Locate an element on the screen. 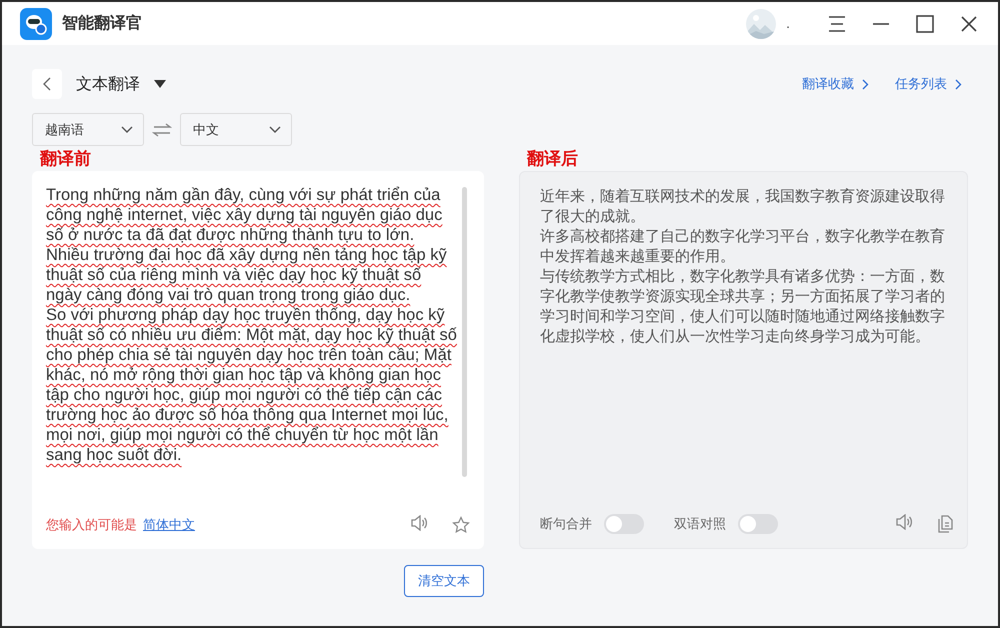  clear-text-button: 清空文本 is located at coordinates (444, 581).